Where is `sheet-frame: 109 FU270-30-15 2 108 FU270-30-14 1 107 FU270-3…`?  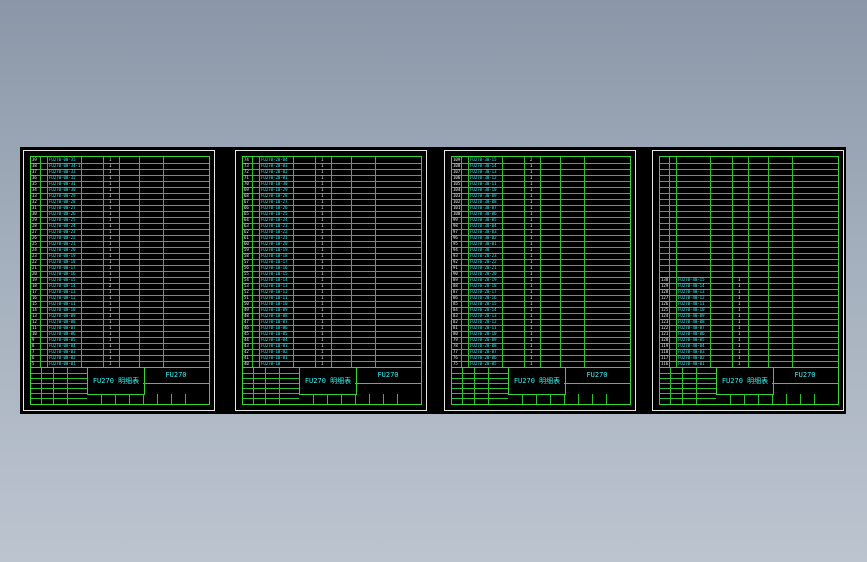 sheet-frame: 109 FU270-30-15 2 108 FU270-30-14 1 107 FU270-3… is located at coordinates (541, 280).